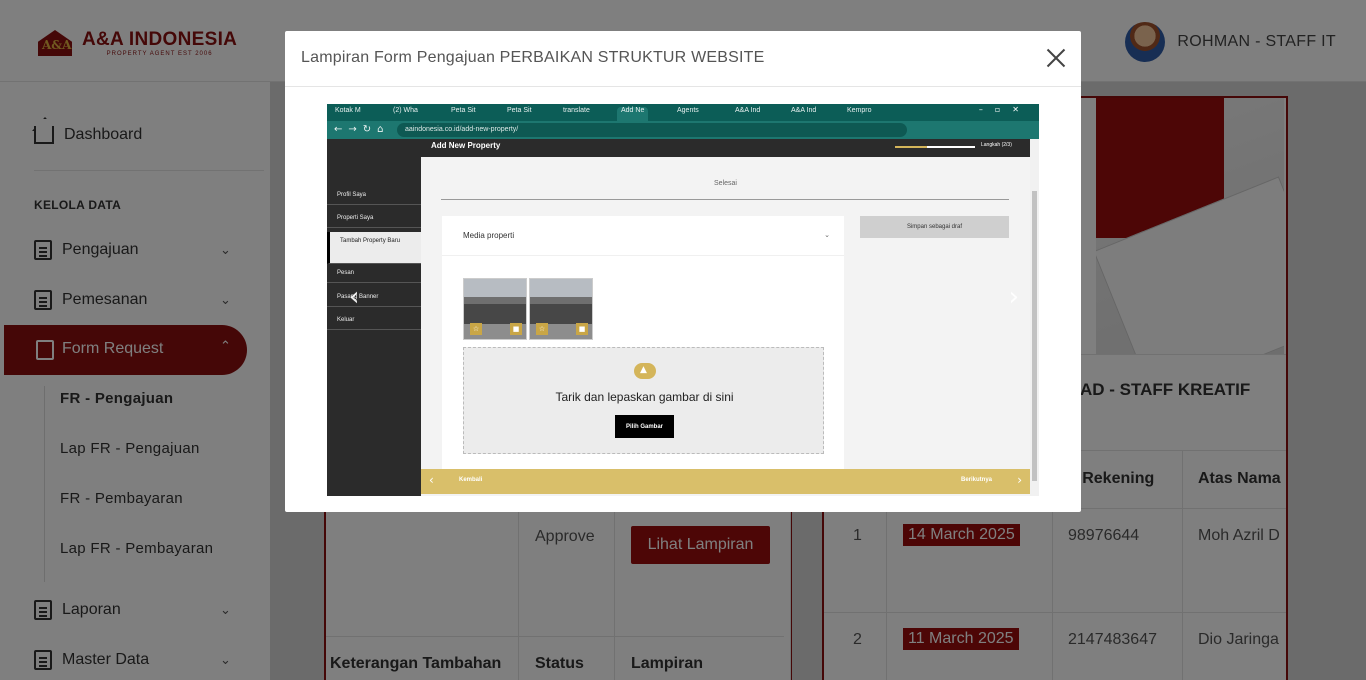 The width and height of the screenshot is (1366, 680). I want to click on wp-page-header: Add New Property Langkah (2/3), so click(725, 148).